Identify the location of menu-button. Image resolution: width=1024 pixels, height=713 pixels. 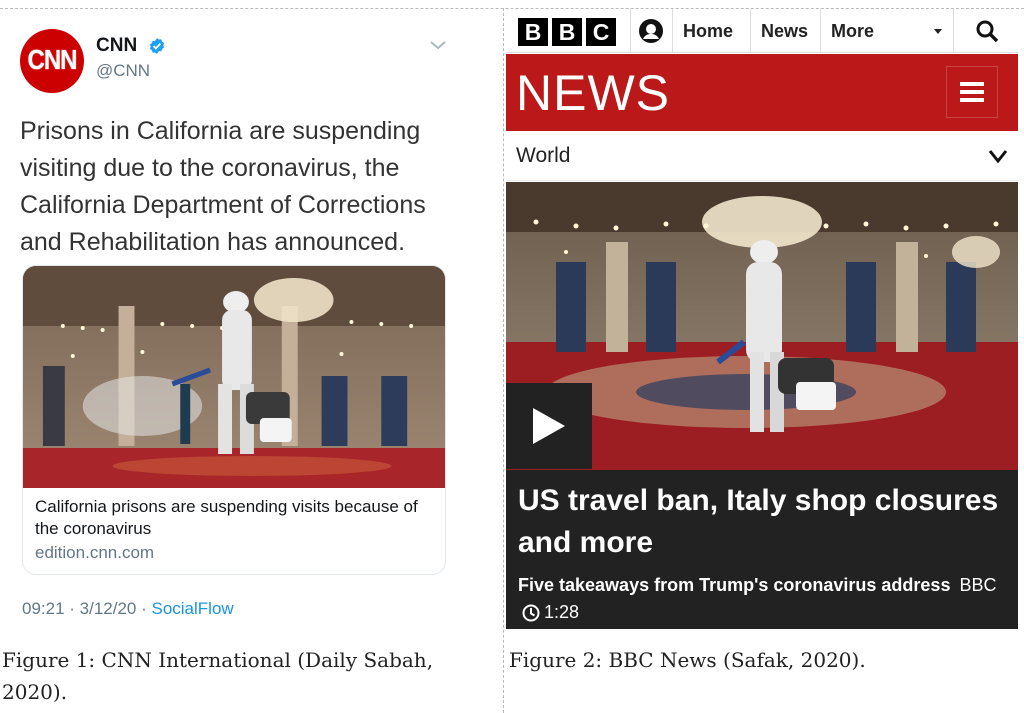
(972, 92).